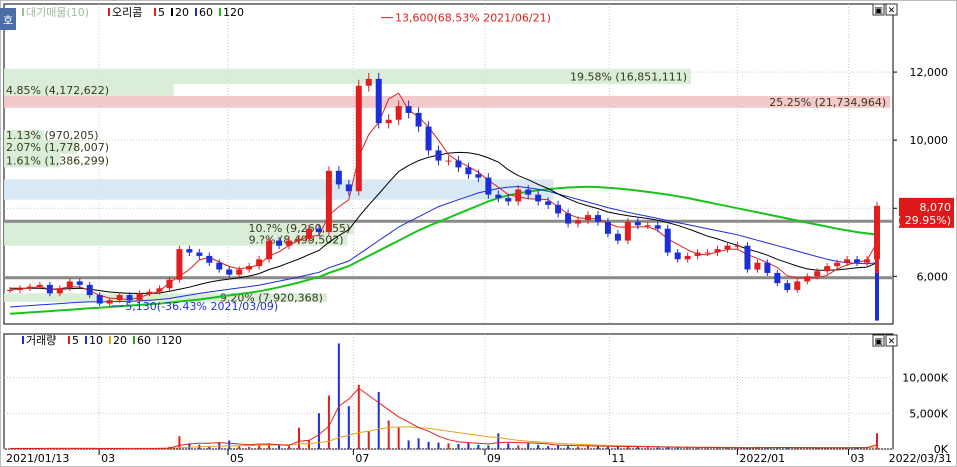  I want to click on price-tick-label: 6,000, so click(933, 276).